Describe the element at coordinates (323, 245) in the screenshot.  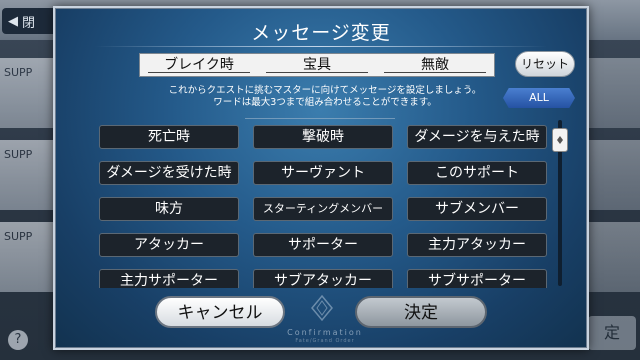
I see `word-button: サポーター` at that location.